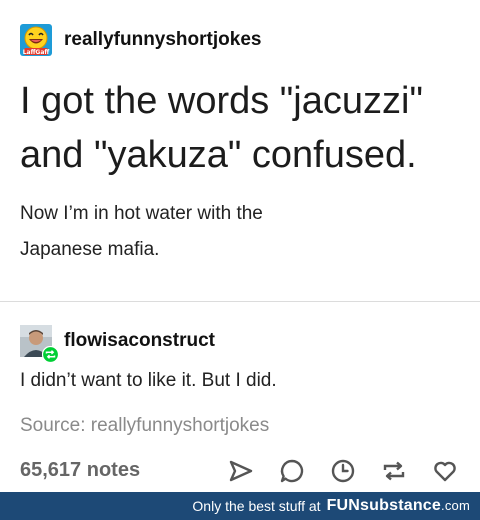  What do you see at coordinates (162, 40) in the screenshot?
I see `author-username: reallyfunnyshortjokes` at bounding box center [162, 40].